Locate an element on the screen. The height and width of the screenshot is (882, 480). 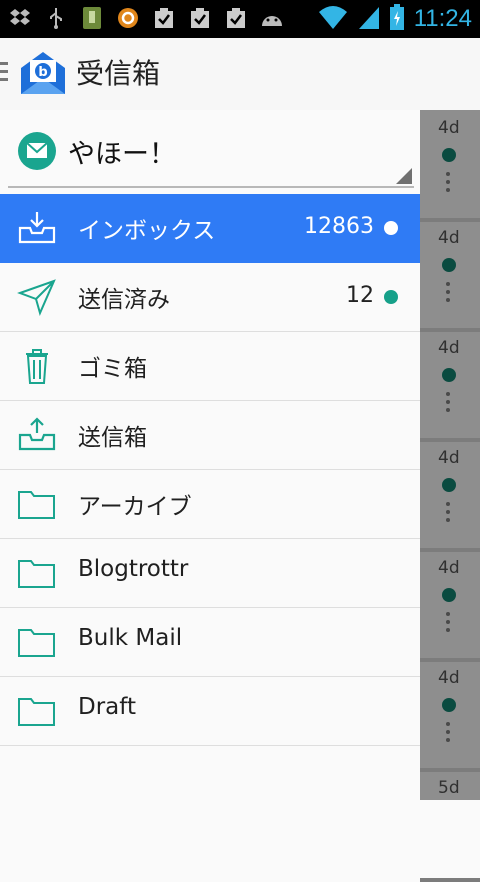
dropdown-arrow-icon is located at coordinates (404, 176).